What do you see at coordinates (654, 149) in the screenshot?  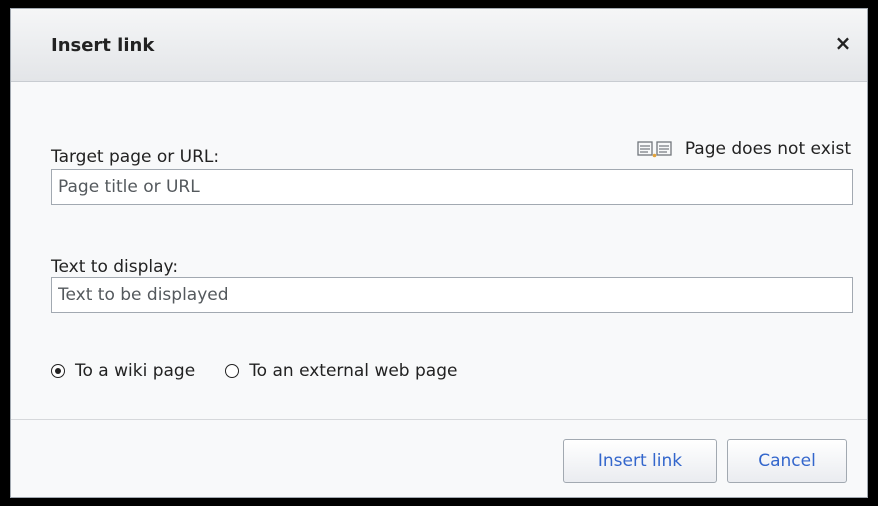 I see `page-not-found-icon` at bounding box center [654, 149].